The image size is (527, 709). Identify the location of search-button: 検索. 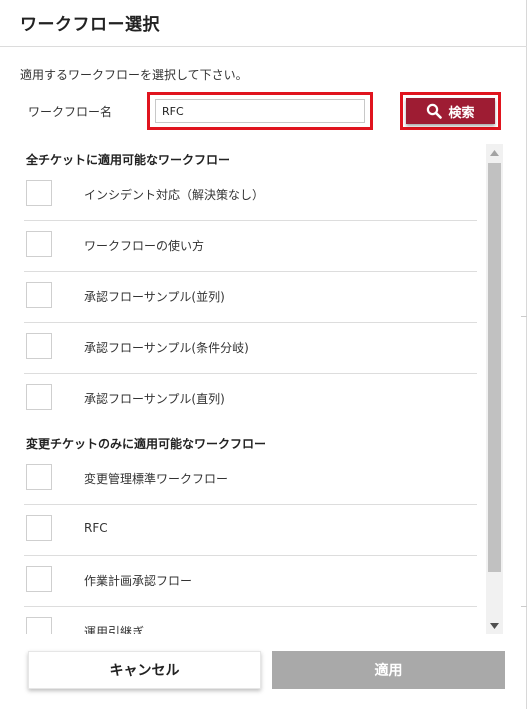
(450, 111).